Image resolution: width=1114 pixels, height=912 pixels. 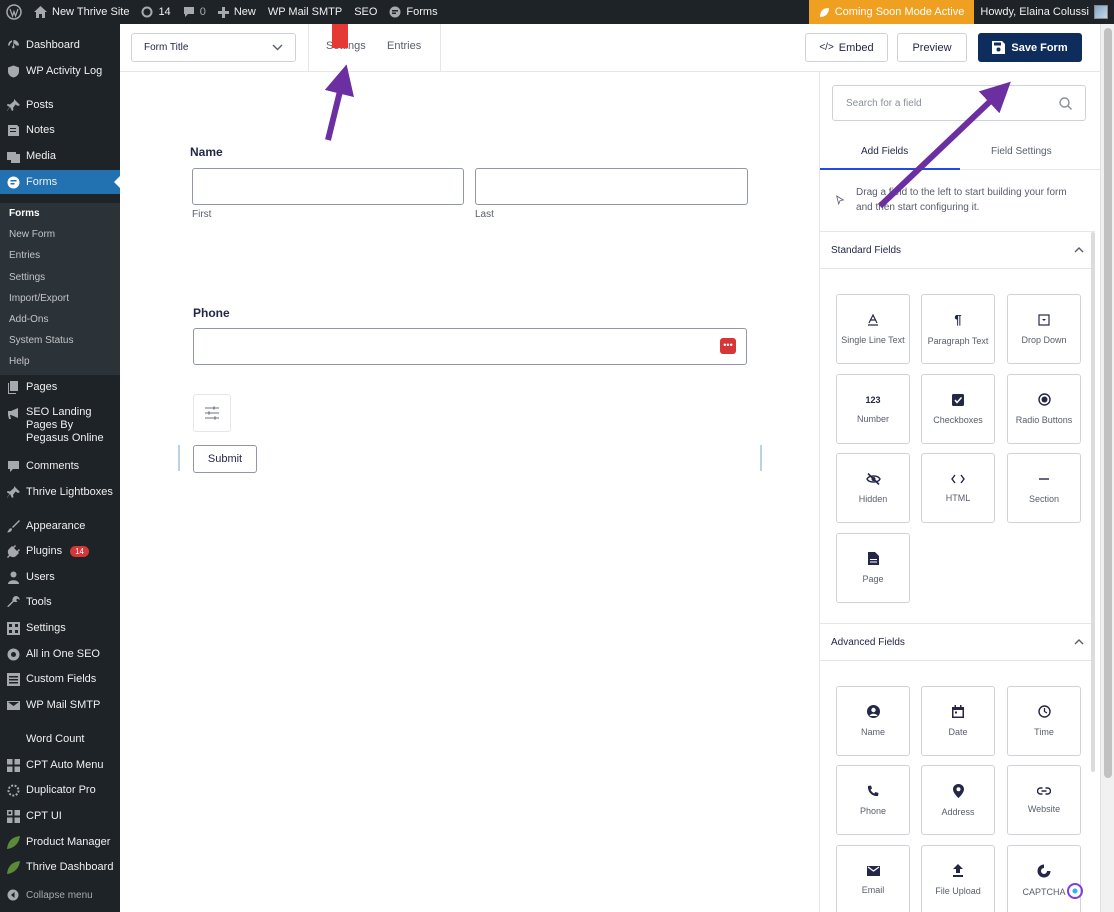 What do you see at coordinates (24, 213) in the screenshot?
I see `submenu-forms: Forms` at bounding box center [24, 213].